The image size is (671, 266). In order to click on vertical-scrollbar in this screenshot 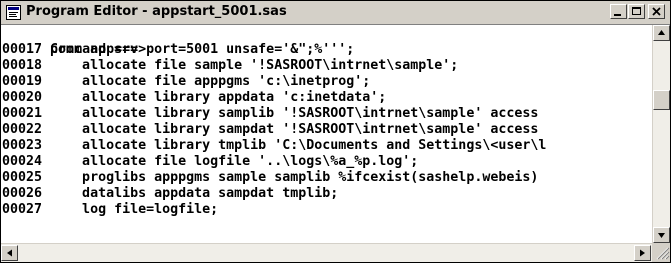, I will do `click(661, 134)`.